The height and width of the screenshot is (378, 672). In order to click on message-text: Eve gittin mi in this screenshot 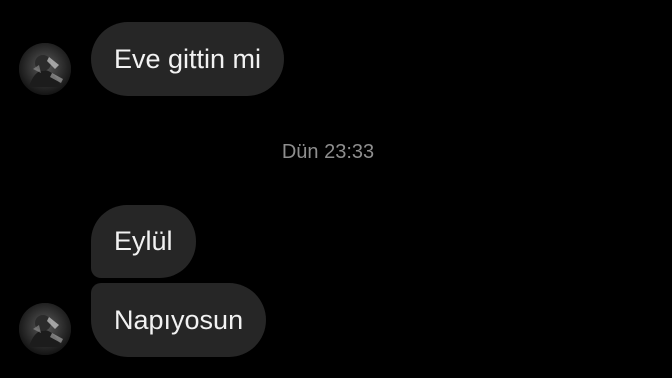, I will do `click(188, 58)`.